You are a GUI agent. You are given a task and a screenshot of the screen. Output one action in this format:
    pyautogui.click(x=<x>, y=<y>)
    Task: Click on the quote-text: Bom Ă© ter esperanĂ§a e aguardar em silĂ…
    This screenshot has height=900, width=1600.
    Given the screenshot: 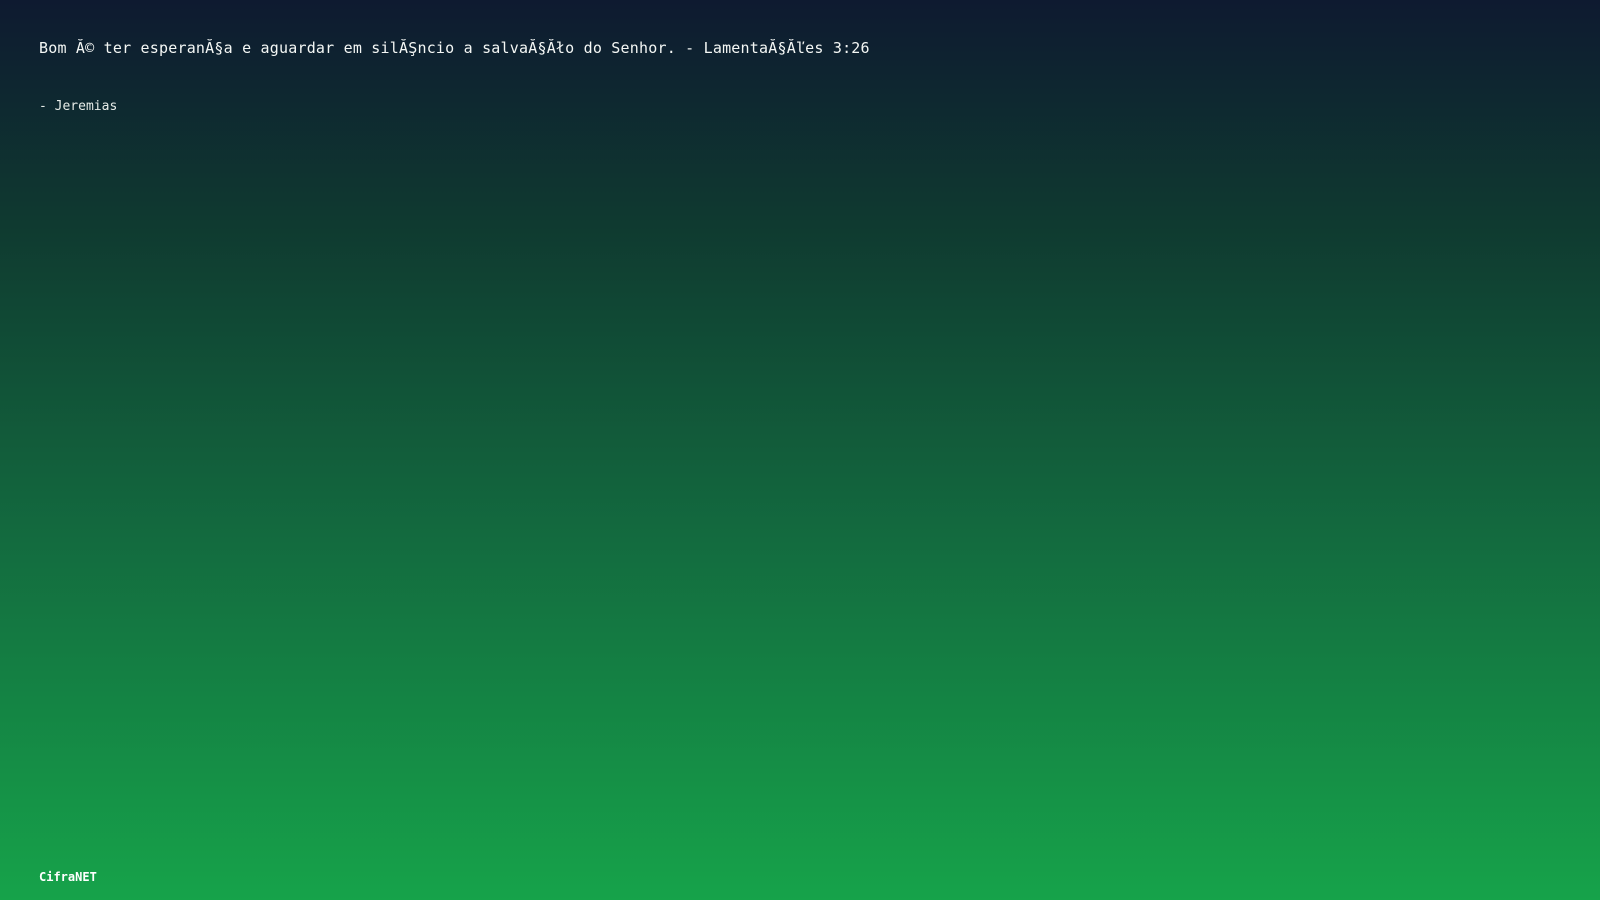 What is the action you would take?
    pyautogui.click(x=454, y=48)
    